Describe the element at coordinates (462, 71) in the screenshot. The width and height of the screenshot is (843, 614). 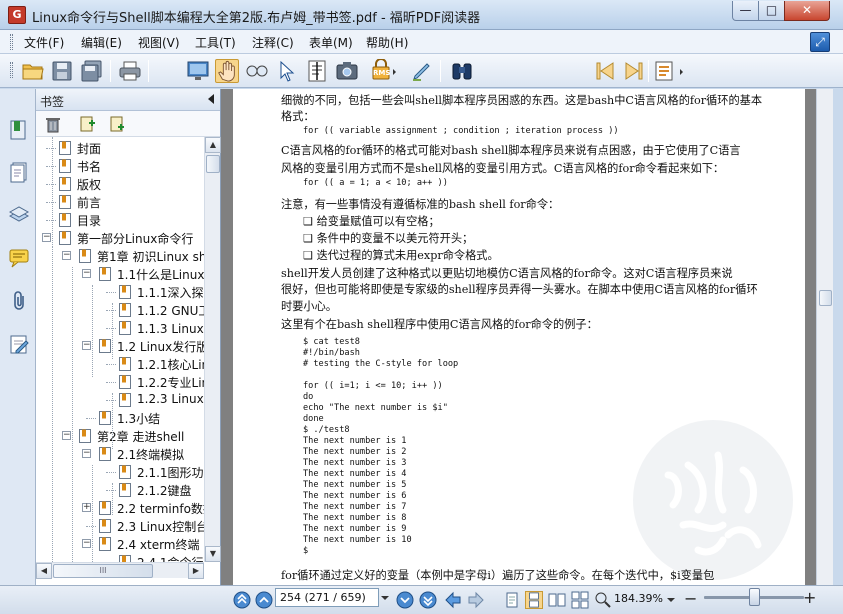
I see `binoculars-icon` at that location.